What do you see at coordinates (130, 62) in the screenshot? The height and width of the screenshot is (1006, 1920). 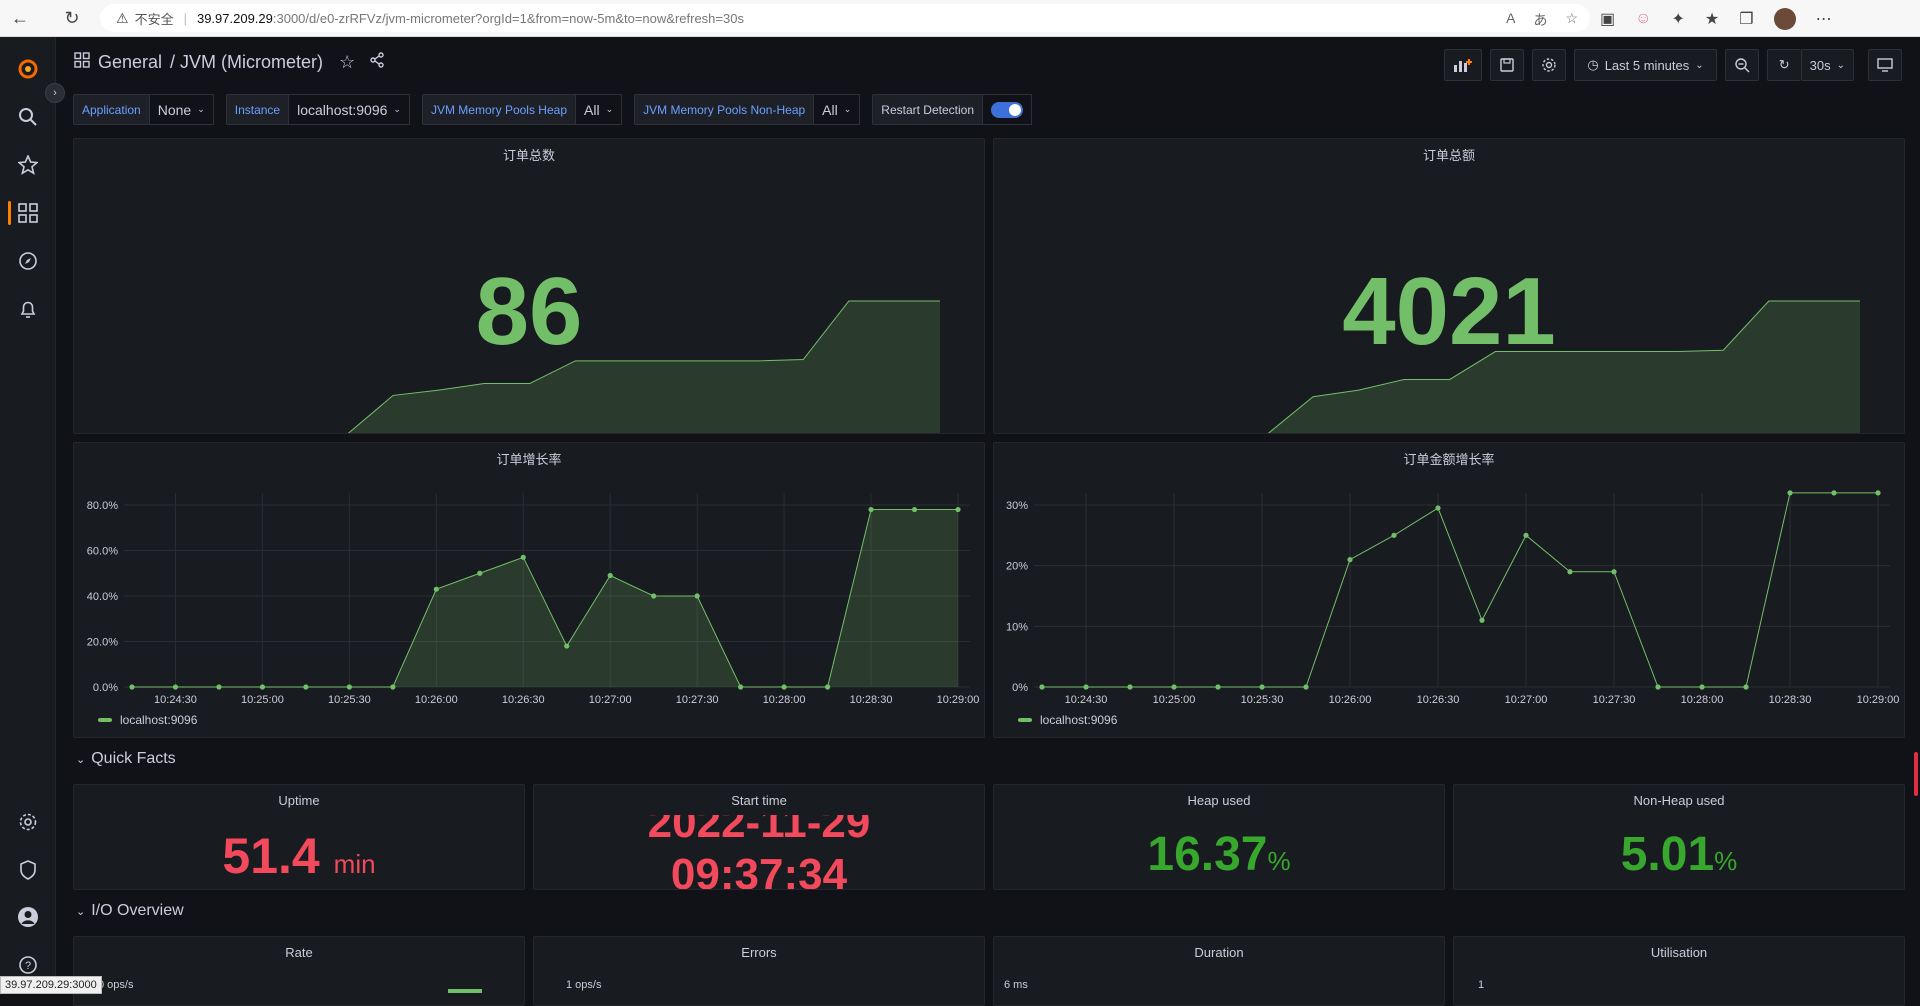 I see `folder-link: General` at bounding box center [130, 62].